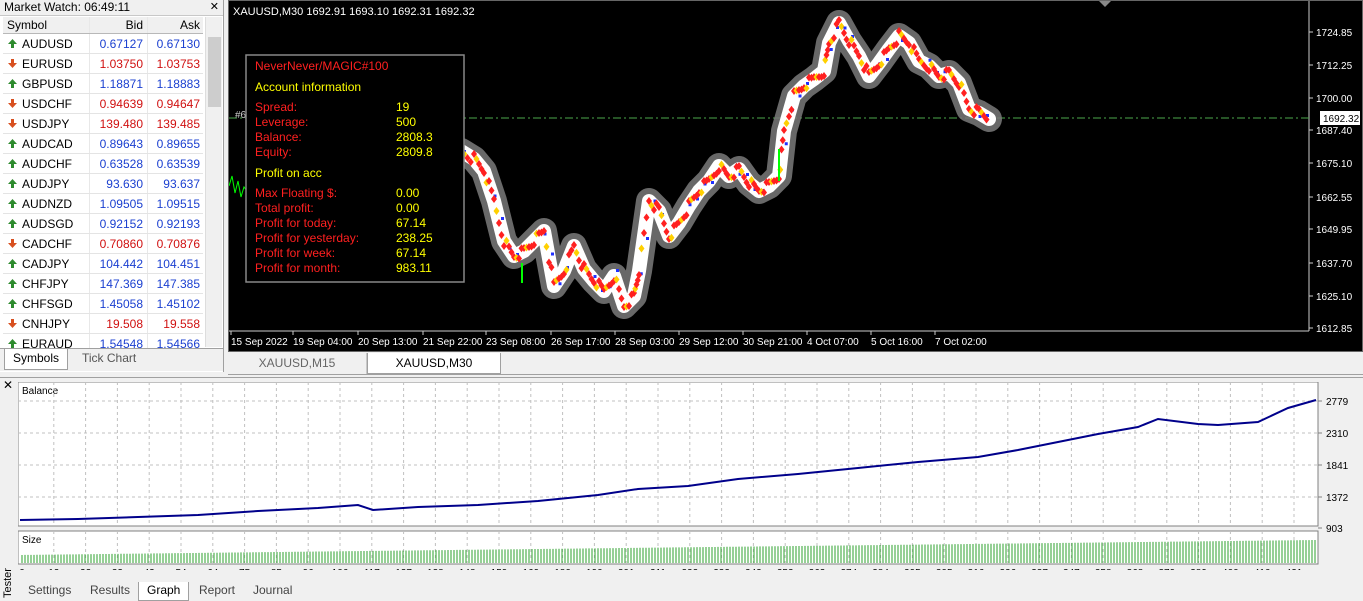 The height and width of the screenshot is (601, 1363). Describe the element at coordinates (47, 303) in the screenshot. I see `symbol-name: CHFSGD` at that location.